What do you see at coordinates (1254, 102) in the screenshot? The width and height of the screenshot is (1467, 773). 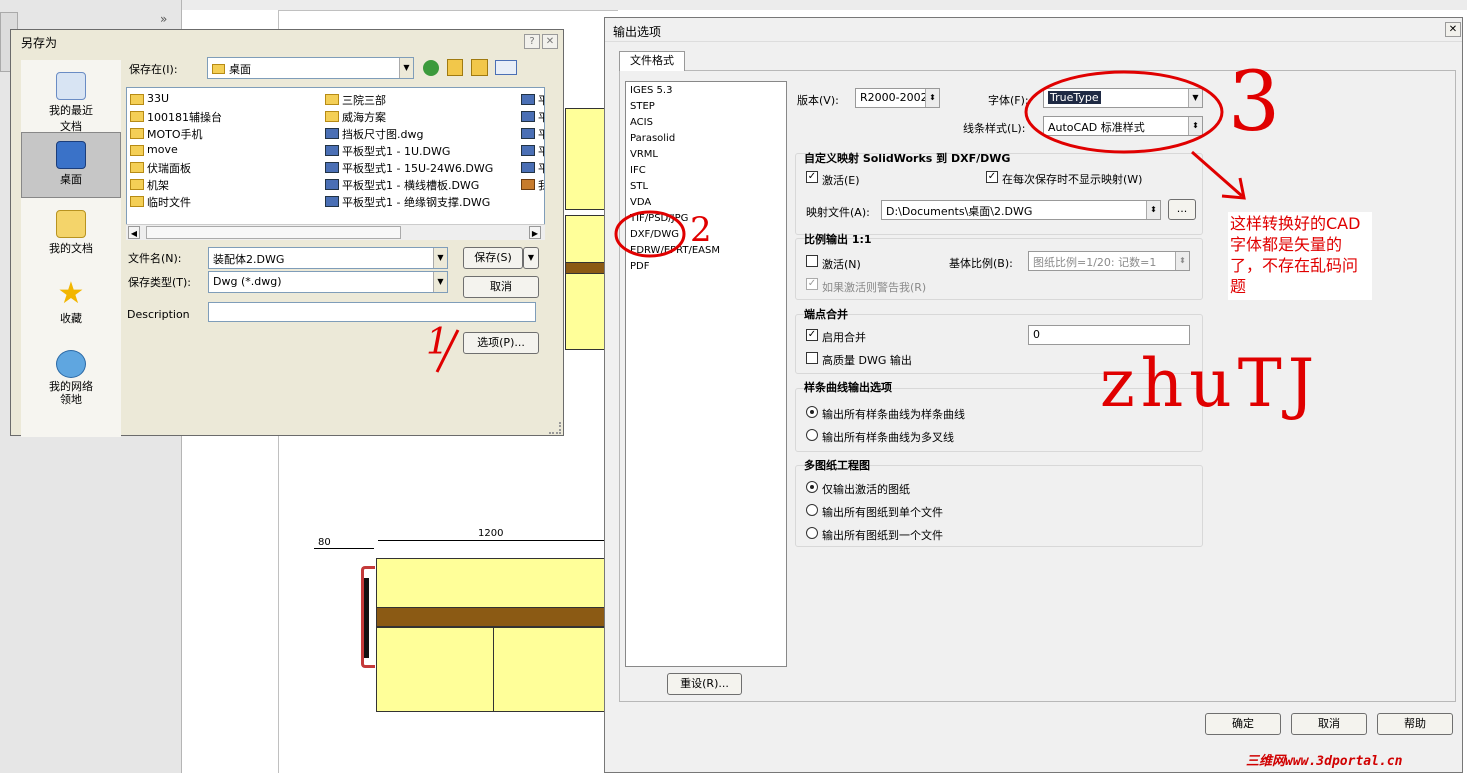 I see `mark-3: 3` at bounding box center [1254, 102].